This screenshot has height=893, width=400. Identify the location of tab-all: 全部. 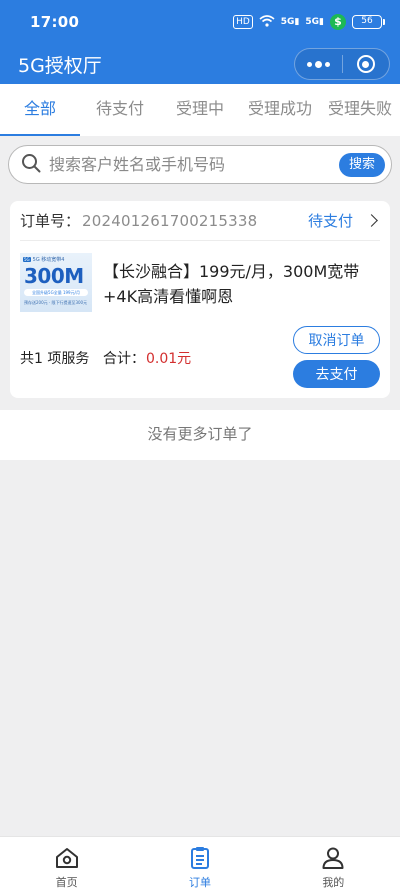
(40, 110).